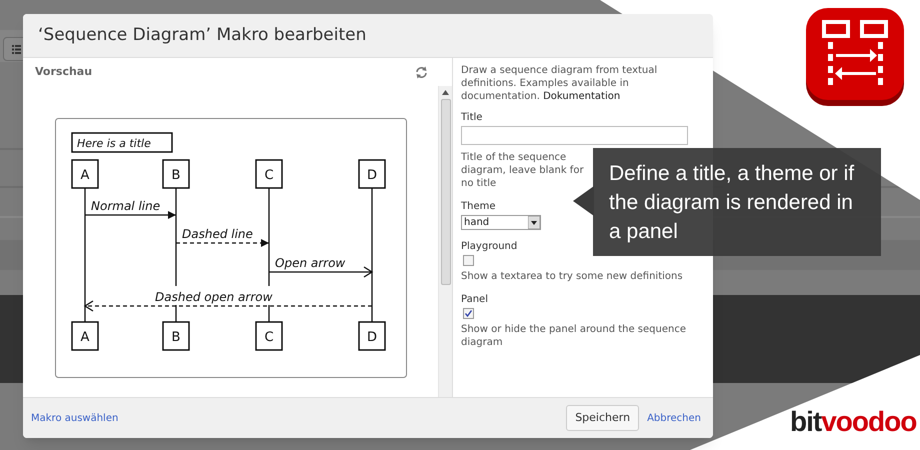 The width and height of the screenshot is (920, 450). Describe the element at coordinates (74, 418) in the screenshot. I see `select-macro-link: Makro auswählen` at that location.